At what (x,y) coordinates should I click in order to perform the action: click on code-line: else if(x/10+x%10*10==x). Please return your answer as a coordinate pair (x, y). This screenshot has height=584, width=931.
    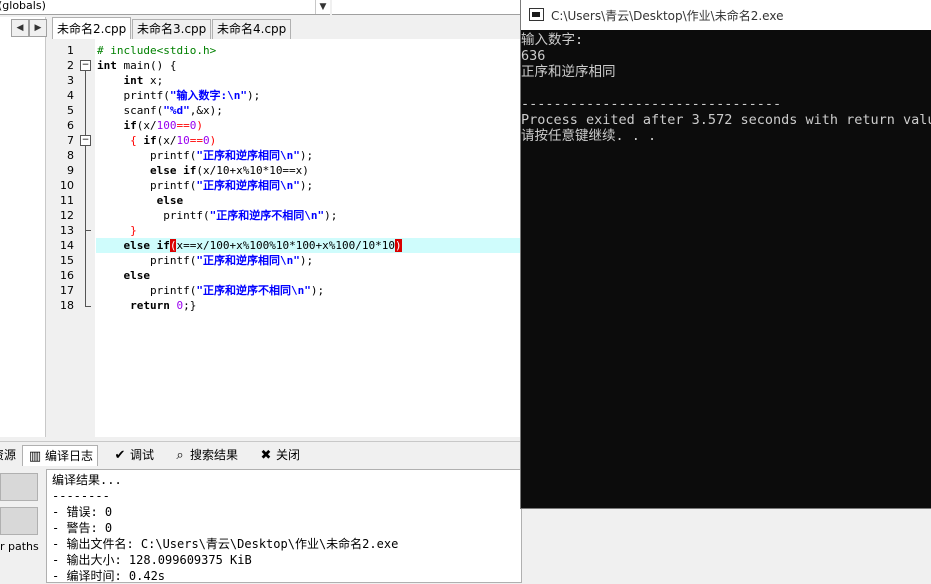
    Looking at the image, I should click on (229, 170).